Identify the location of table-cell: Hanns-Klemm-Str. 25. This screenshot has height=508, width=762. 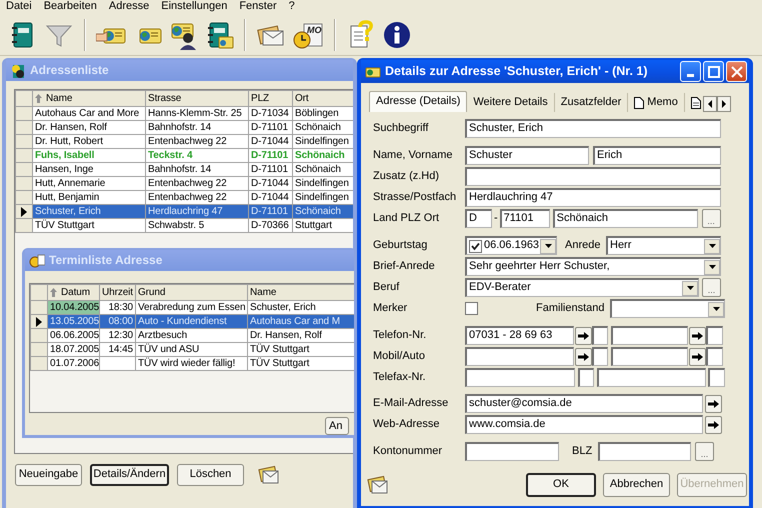
(197, 113).